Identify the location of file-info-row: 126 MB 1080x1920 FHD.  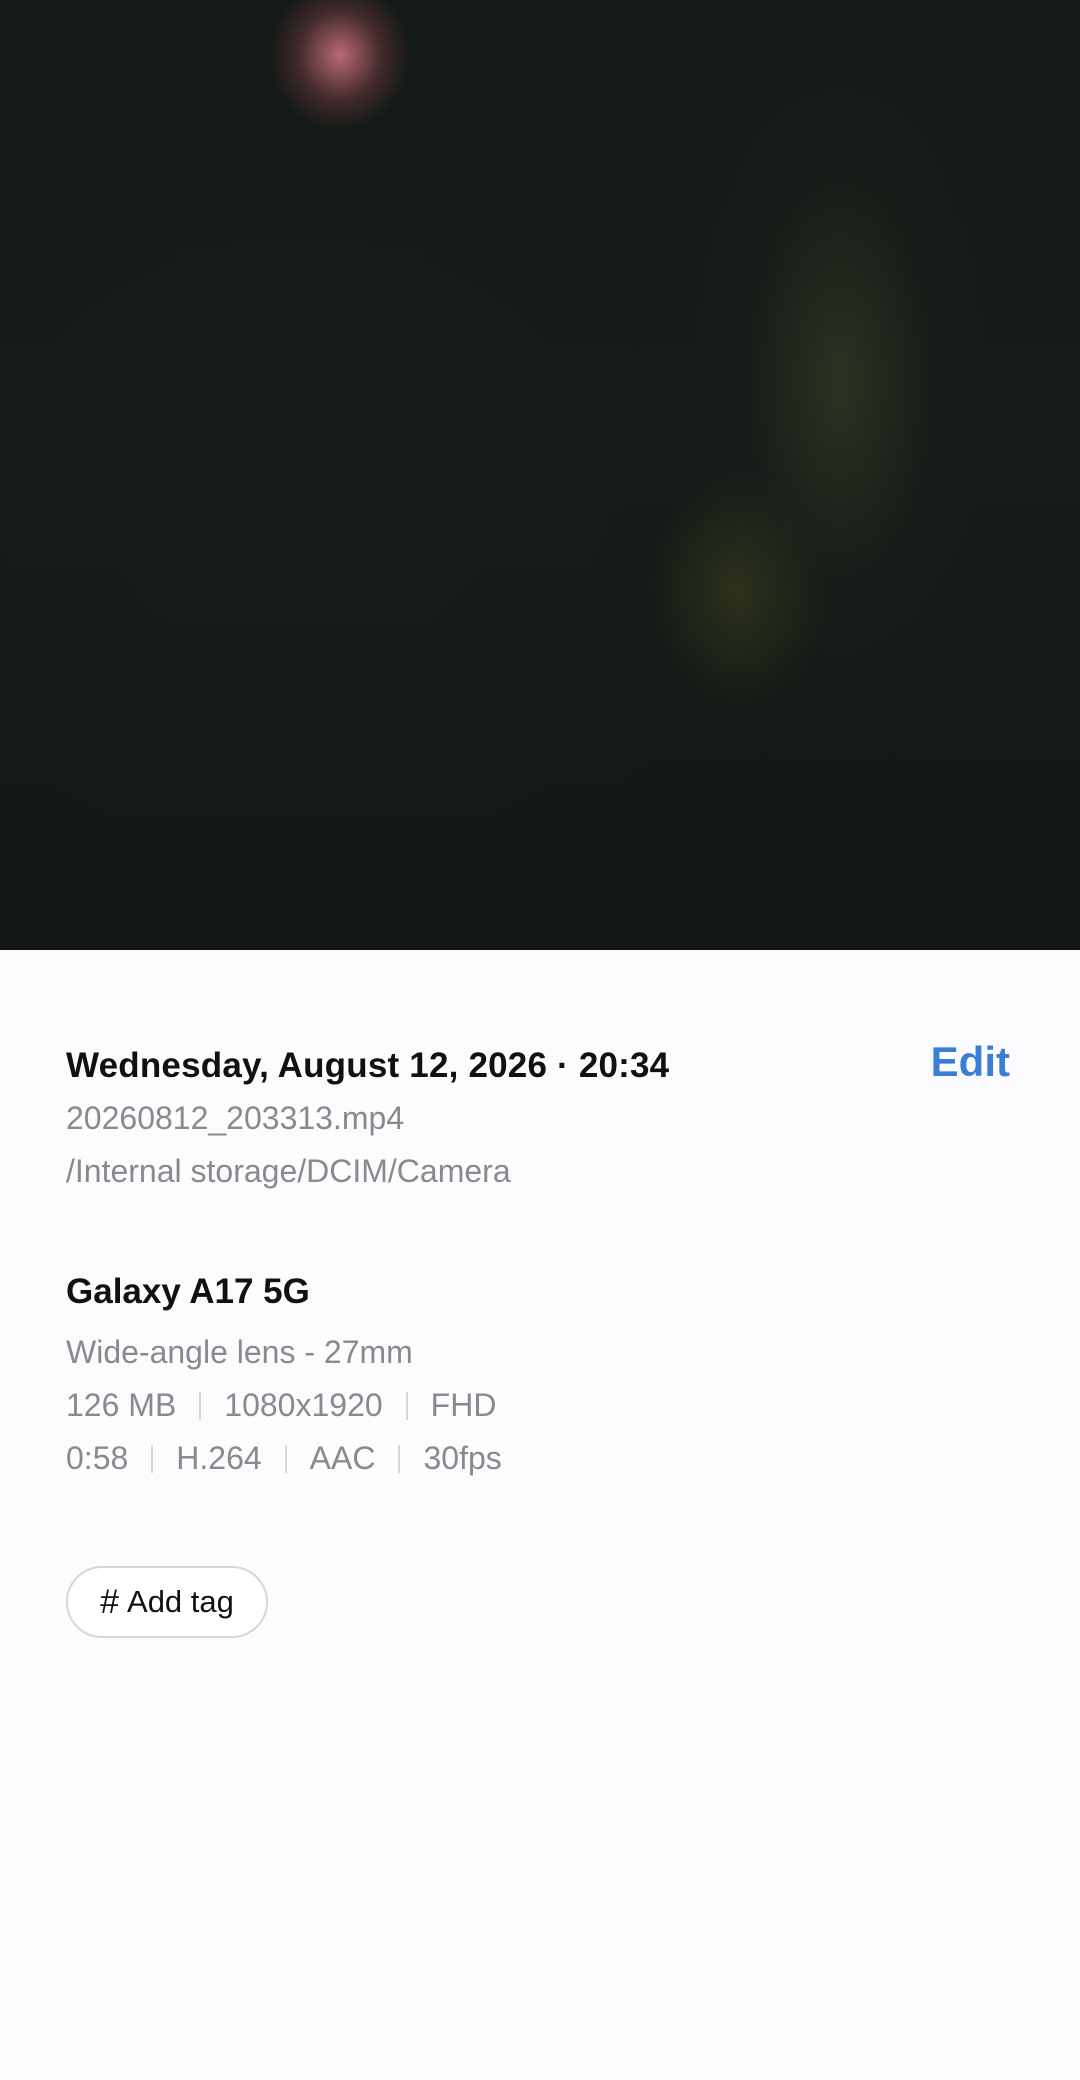
(281, 1405).